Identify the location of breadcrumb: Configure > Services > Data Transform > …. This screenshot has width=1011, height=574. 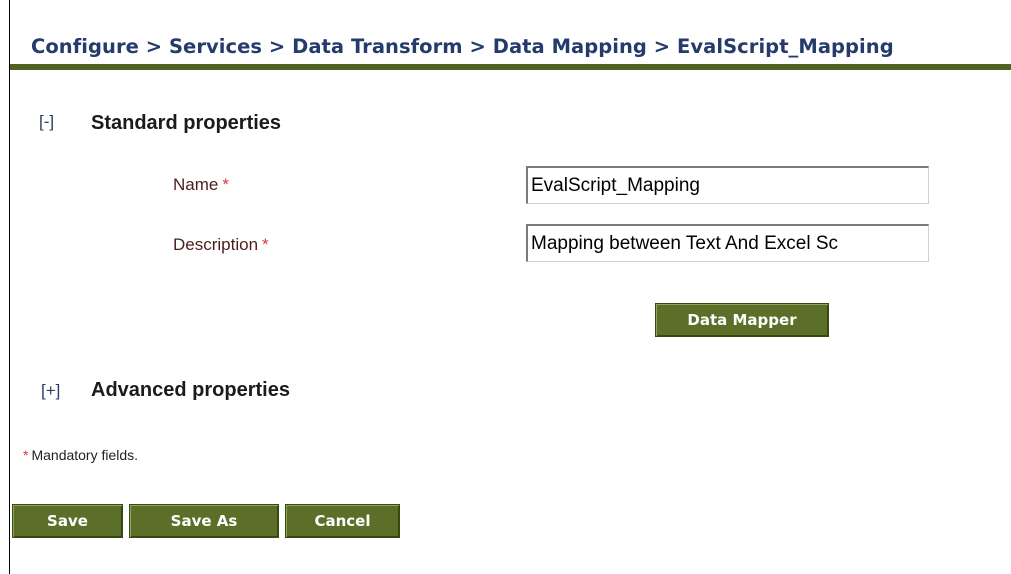
(462, 46).